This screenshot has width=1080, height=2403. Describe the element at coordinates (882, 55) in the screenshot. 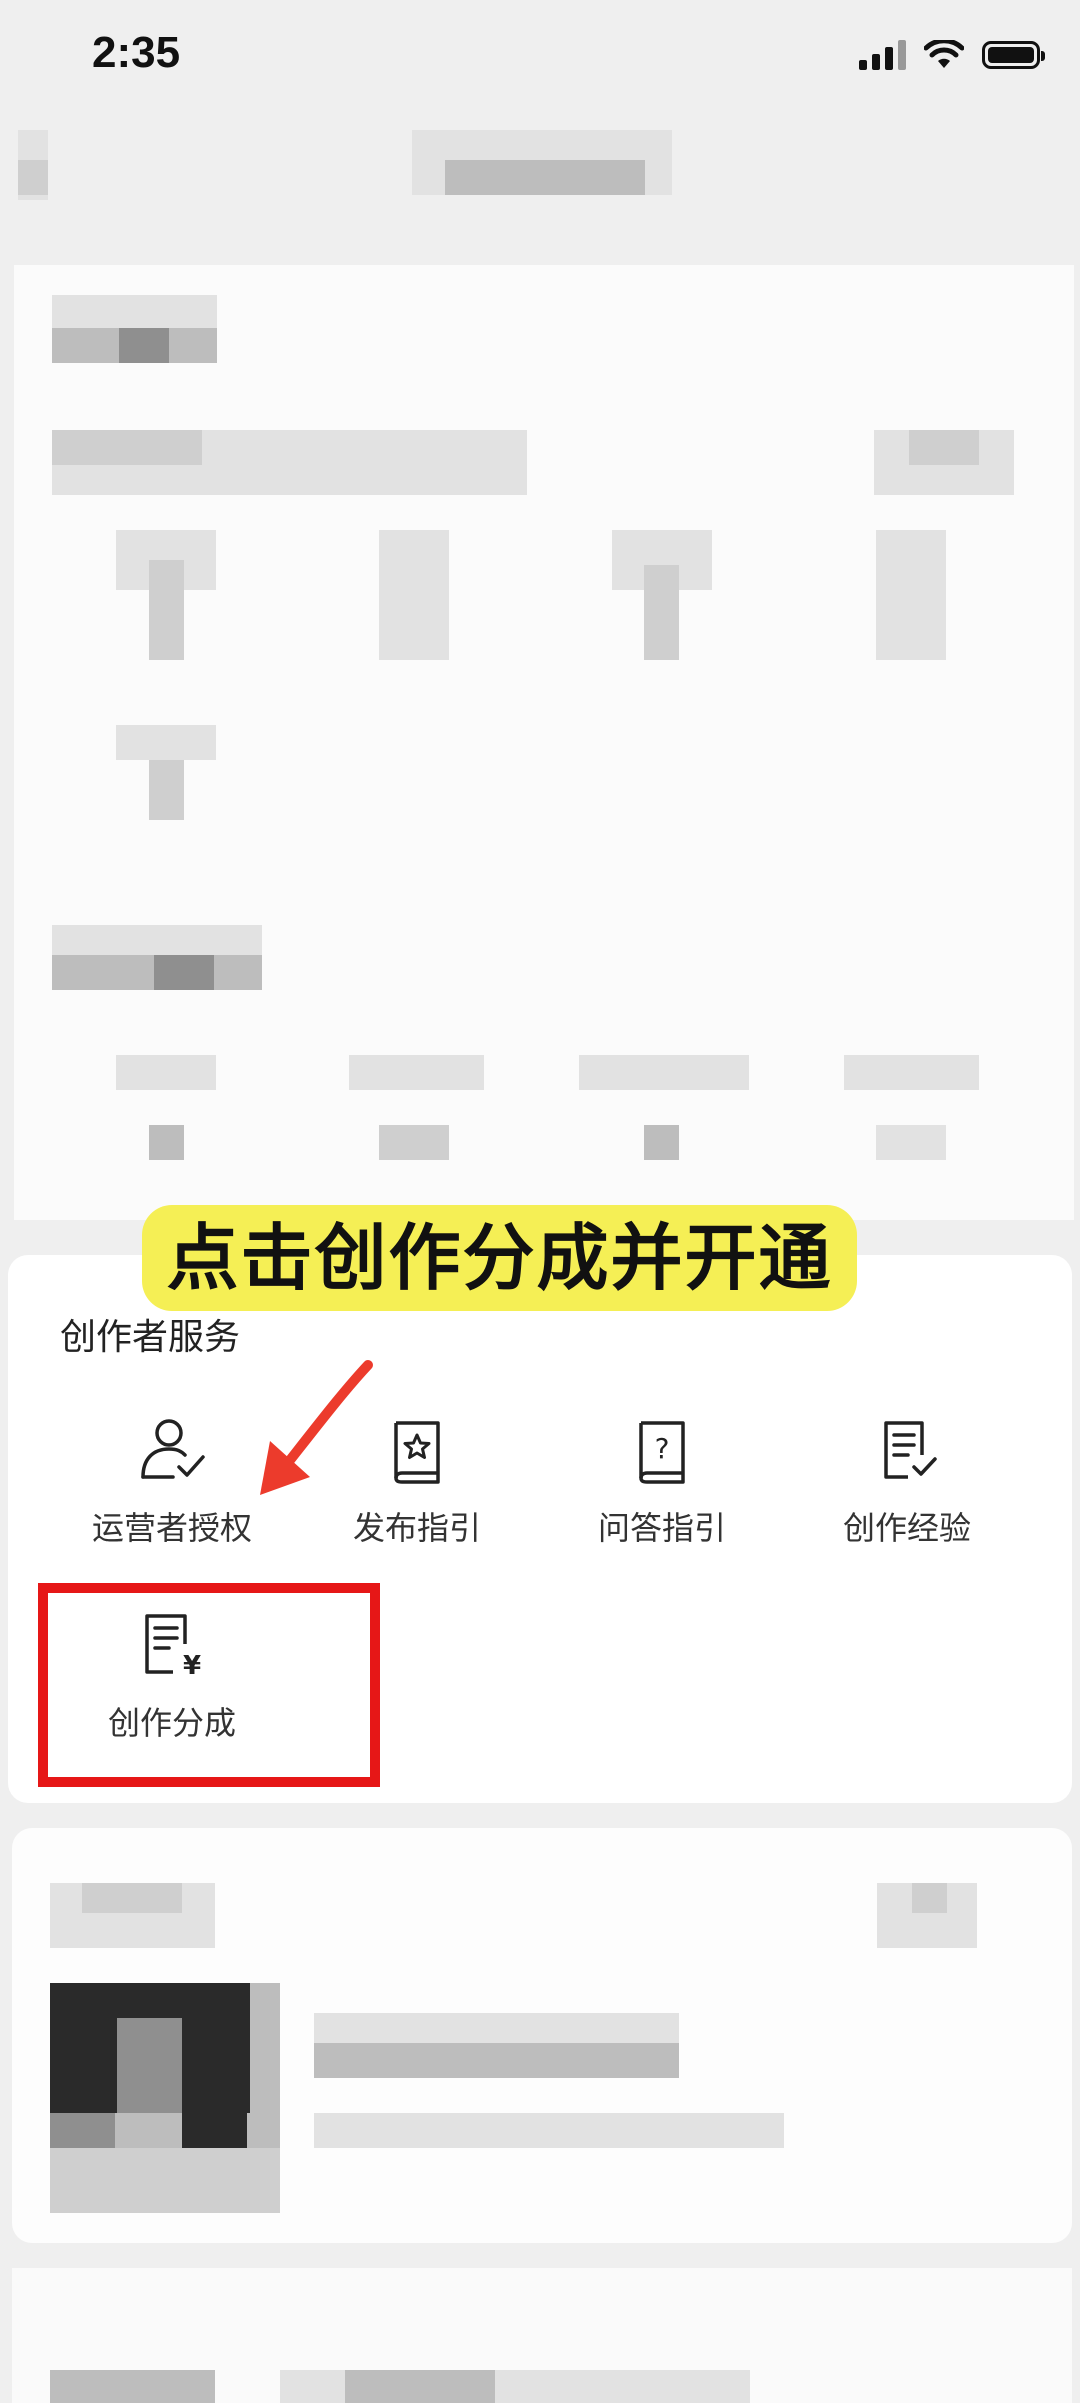

I see `cellular-signal-icon` at that location.